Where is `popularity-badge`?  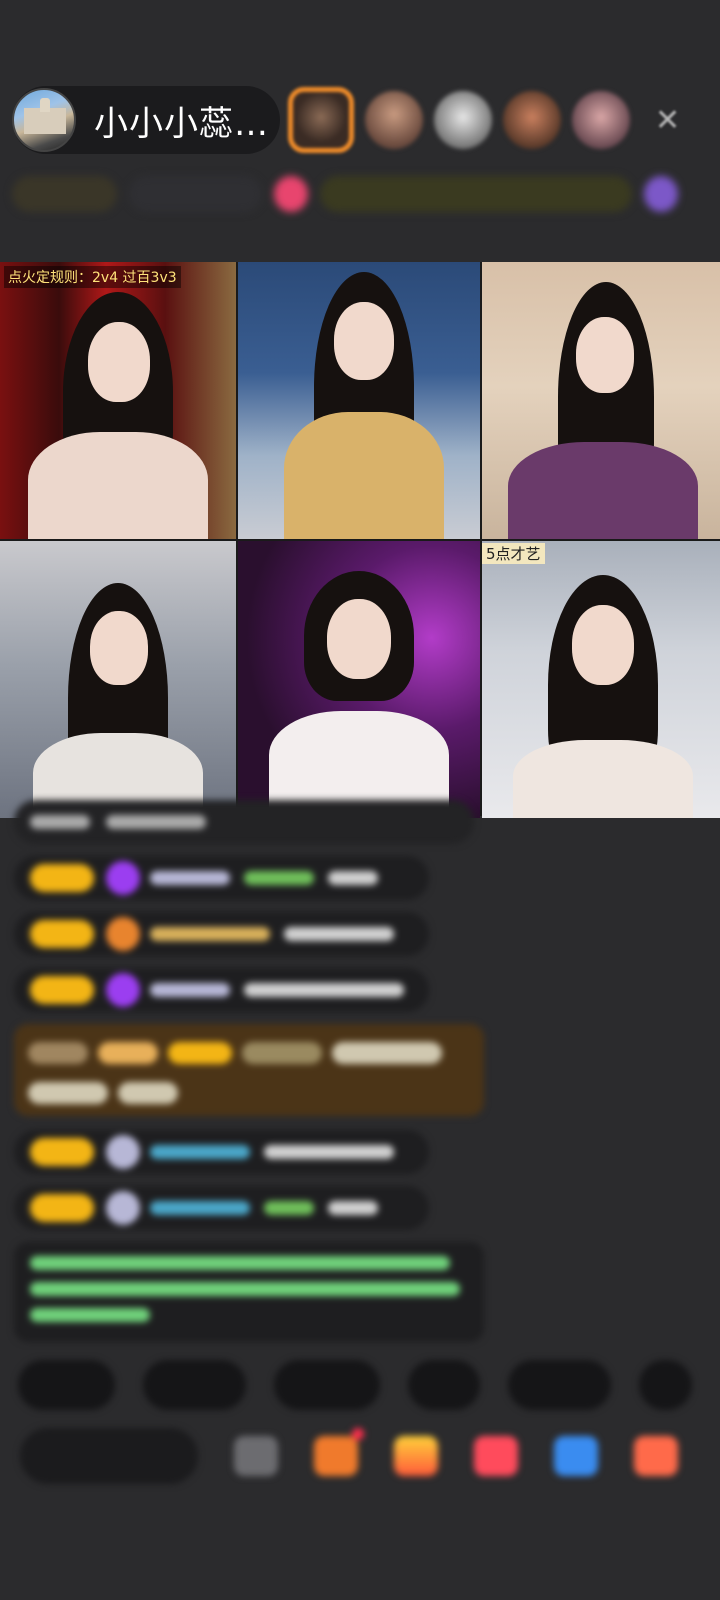
popularity-badge is located at coordinates (195, 194).